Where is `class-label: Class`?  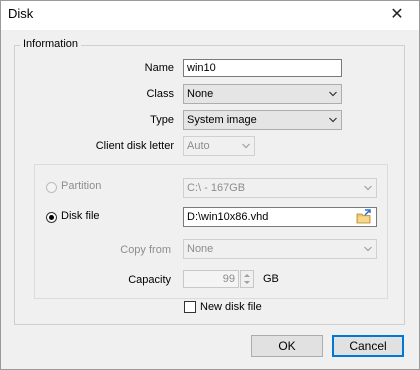 class-label: Class is located at coordinates (160, 94).